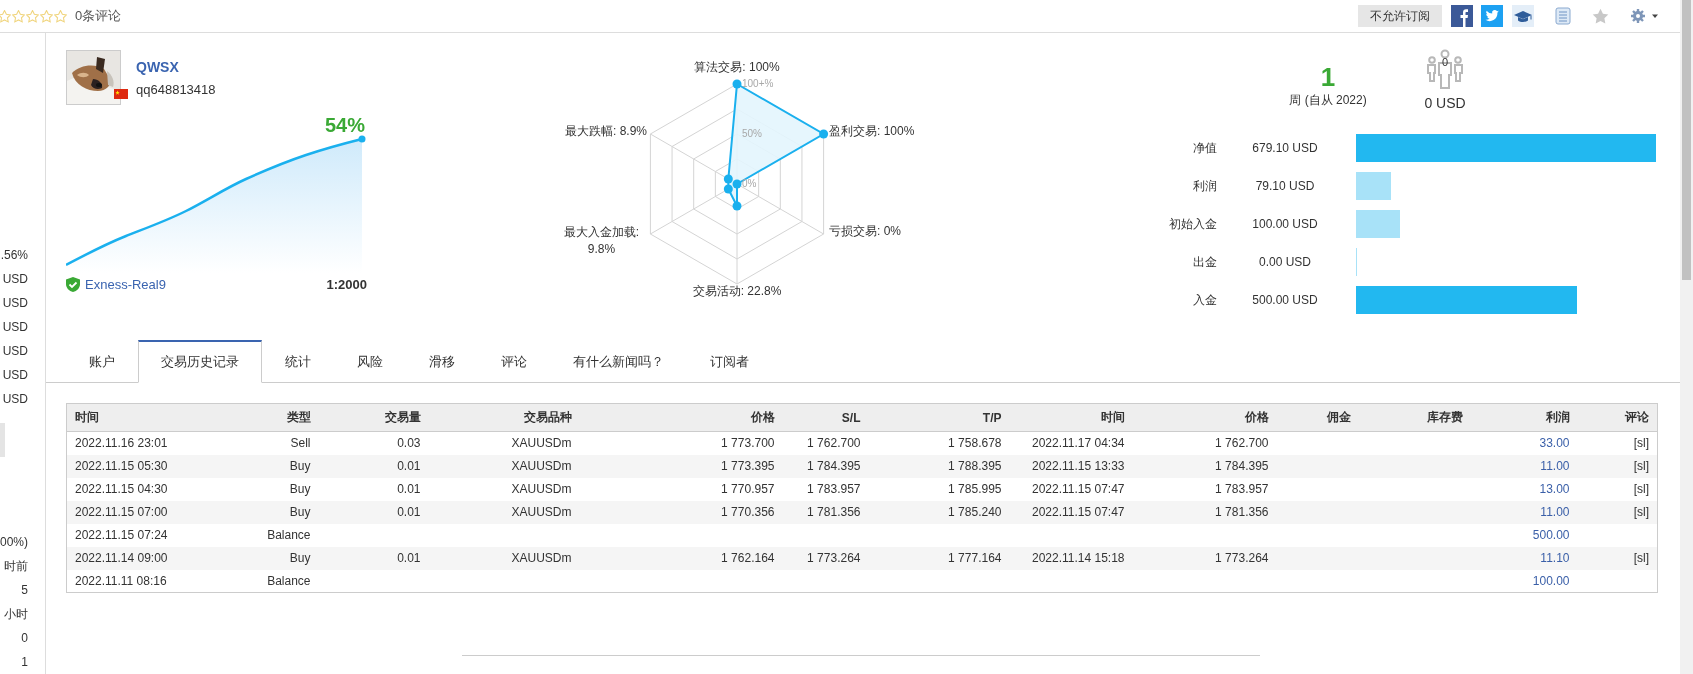 This screenshot has width=1693, height=674. What do you see at coordinates (1192, 224) in the screenshot?
I see `balance-label: 初始入金` at bounding box center [1192, 224].